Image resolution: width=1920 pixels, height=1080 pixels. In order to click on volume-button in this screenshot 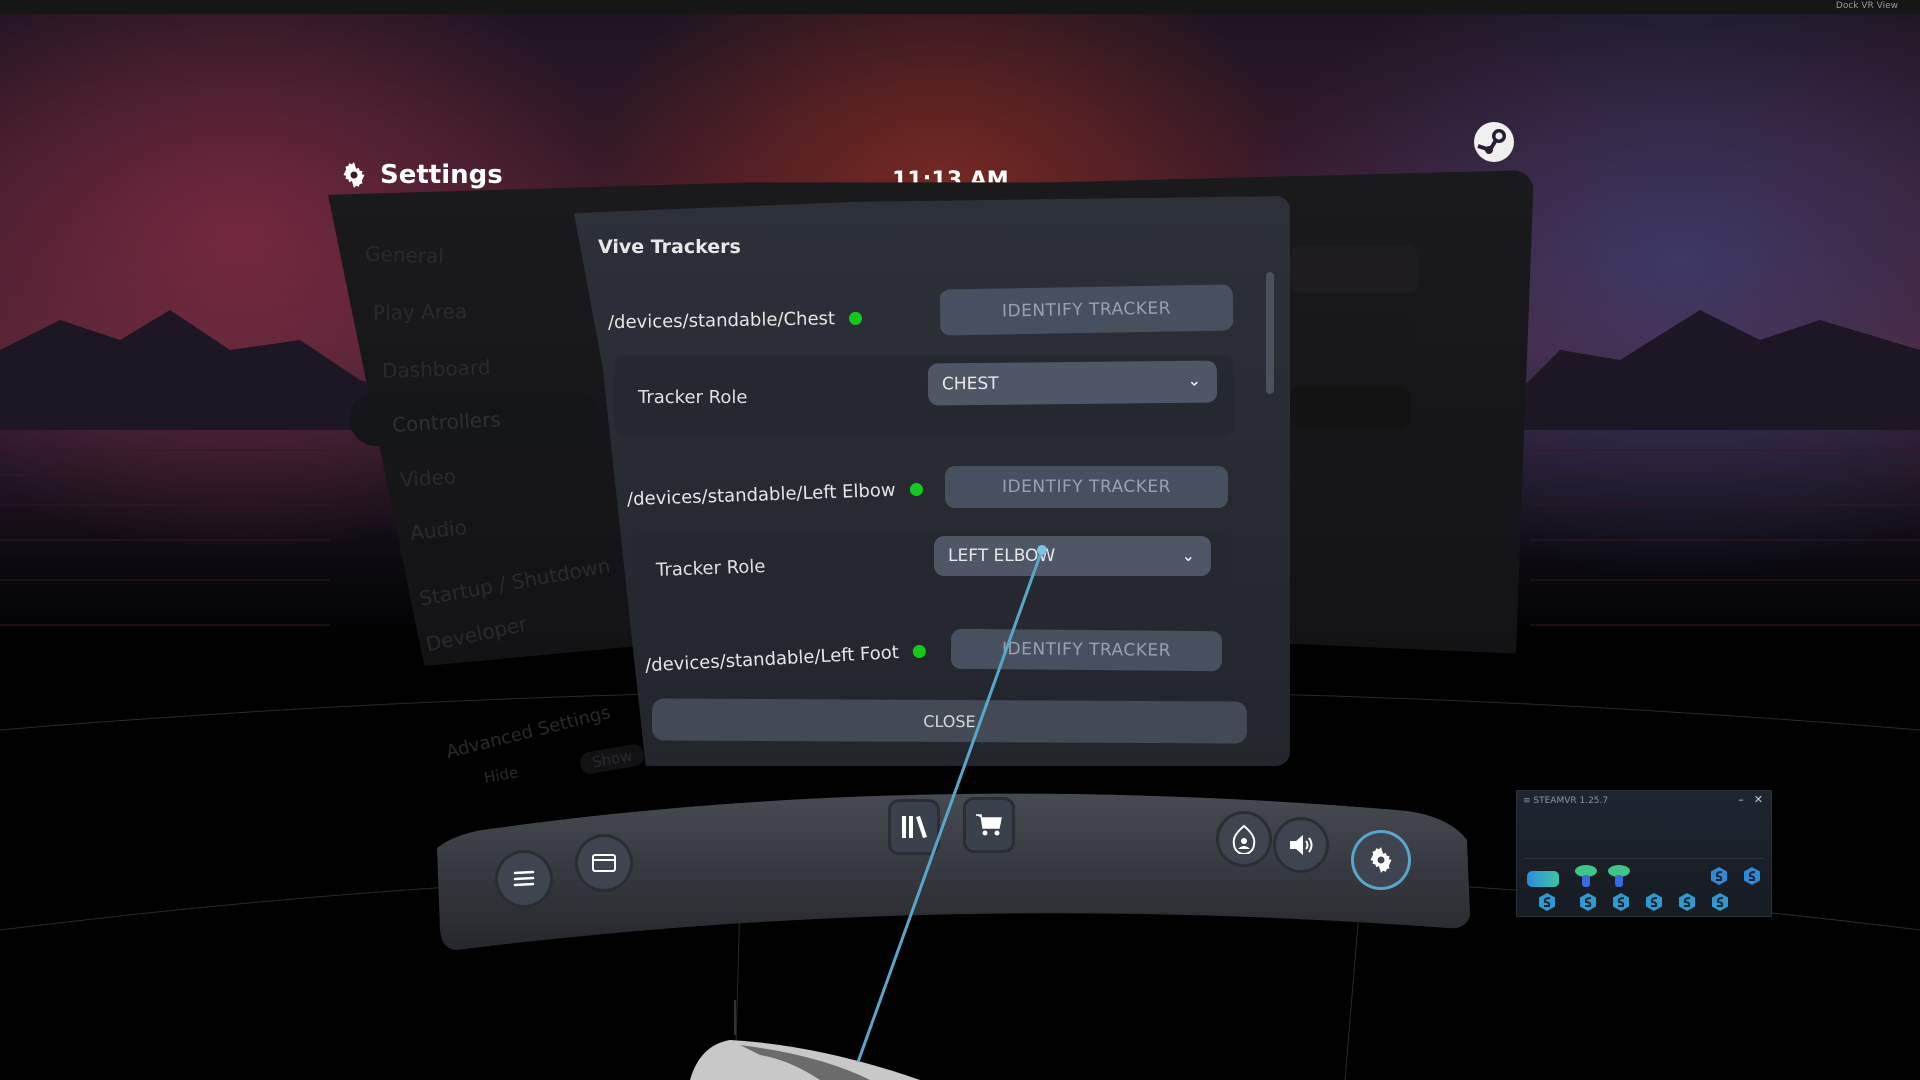, I will do `click(1301, 845)`.